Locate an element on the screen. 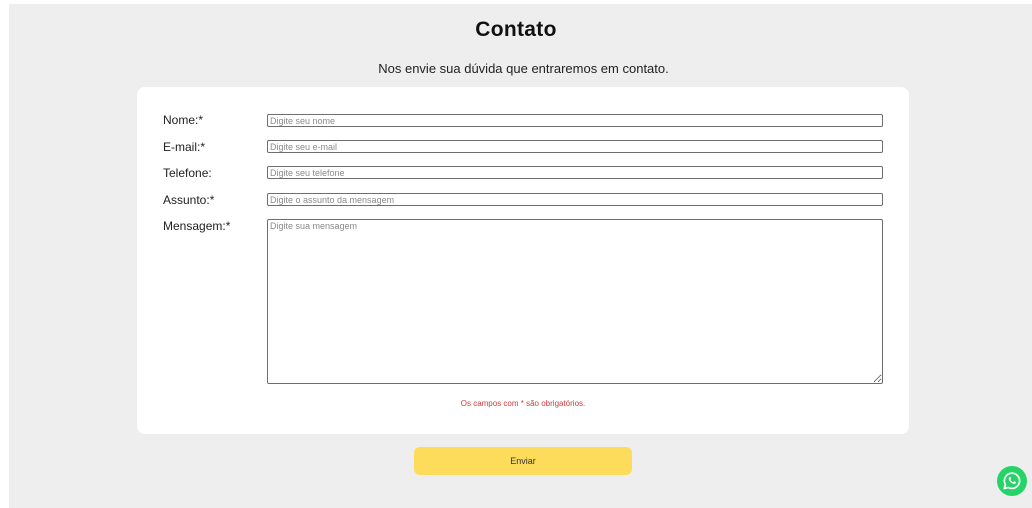 The height and width of the screenshot is (508, 1032). whatsapp-icon is located at coordinates (1012, 481).